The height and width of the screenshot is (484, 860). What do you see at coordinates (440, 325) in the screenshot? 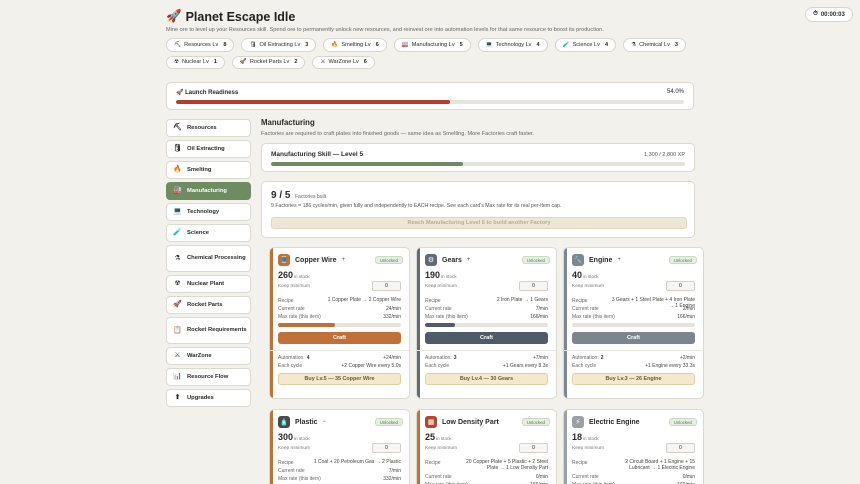
I see `craft-progress-fill` at bounding box center [440, 325].